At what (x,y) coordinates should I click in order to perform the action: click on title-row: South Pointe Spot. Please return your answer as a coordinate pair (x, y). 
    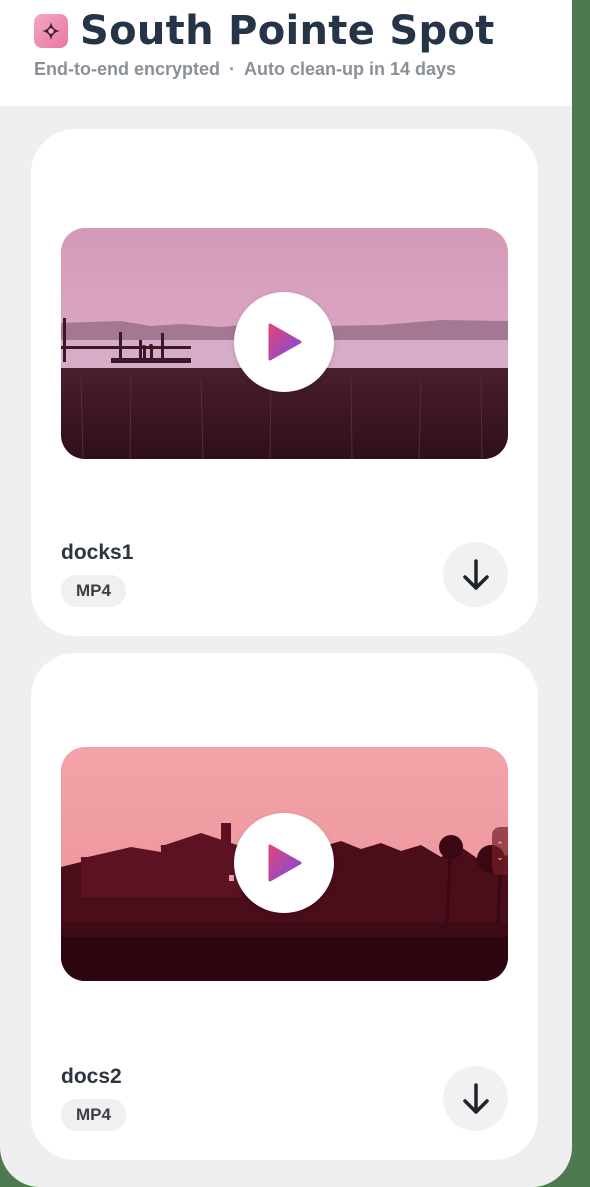
    Looking at the image, I should click on (264, 31).